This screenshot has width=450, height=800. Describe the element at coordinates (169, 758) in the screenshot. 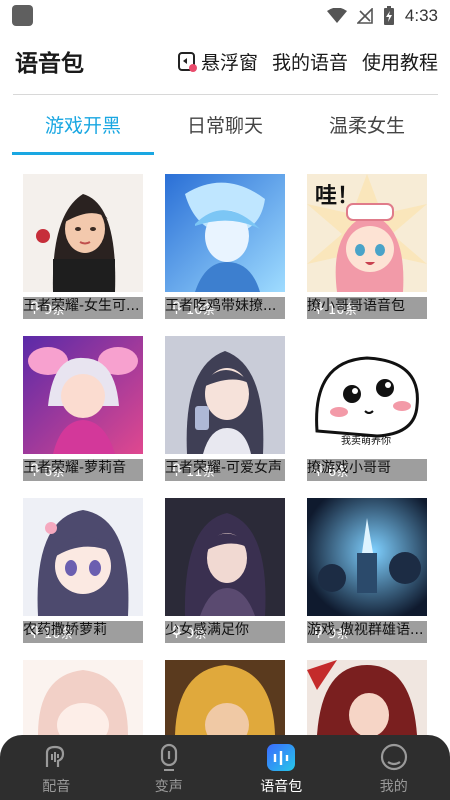

I see `microphone-icon` at that location.